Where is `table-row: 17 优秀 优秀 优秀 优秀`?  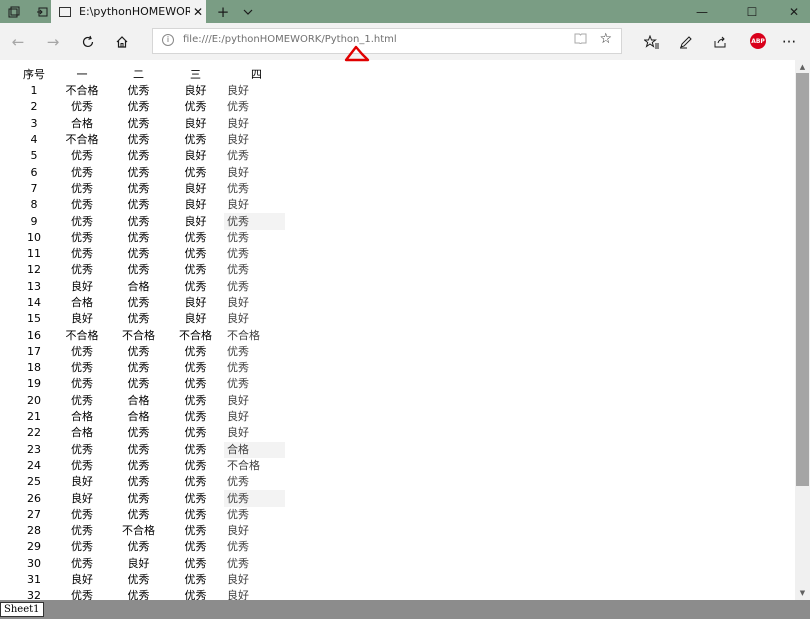
table-row: 17 优秀 优秀 优秀 优秀 is located at coordinates (149, 352).